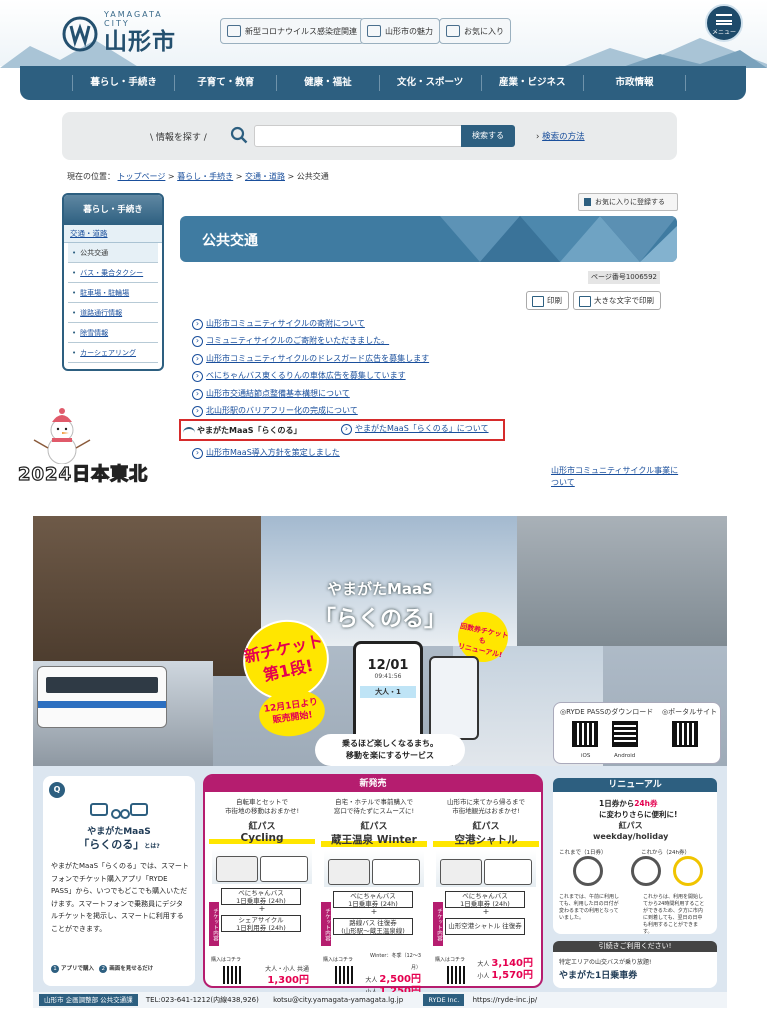 This screenshot has width=767, height=1024. I want to click on nav-item-health: 健康・福祉, so click(327, 83).